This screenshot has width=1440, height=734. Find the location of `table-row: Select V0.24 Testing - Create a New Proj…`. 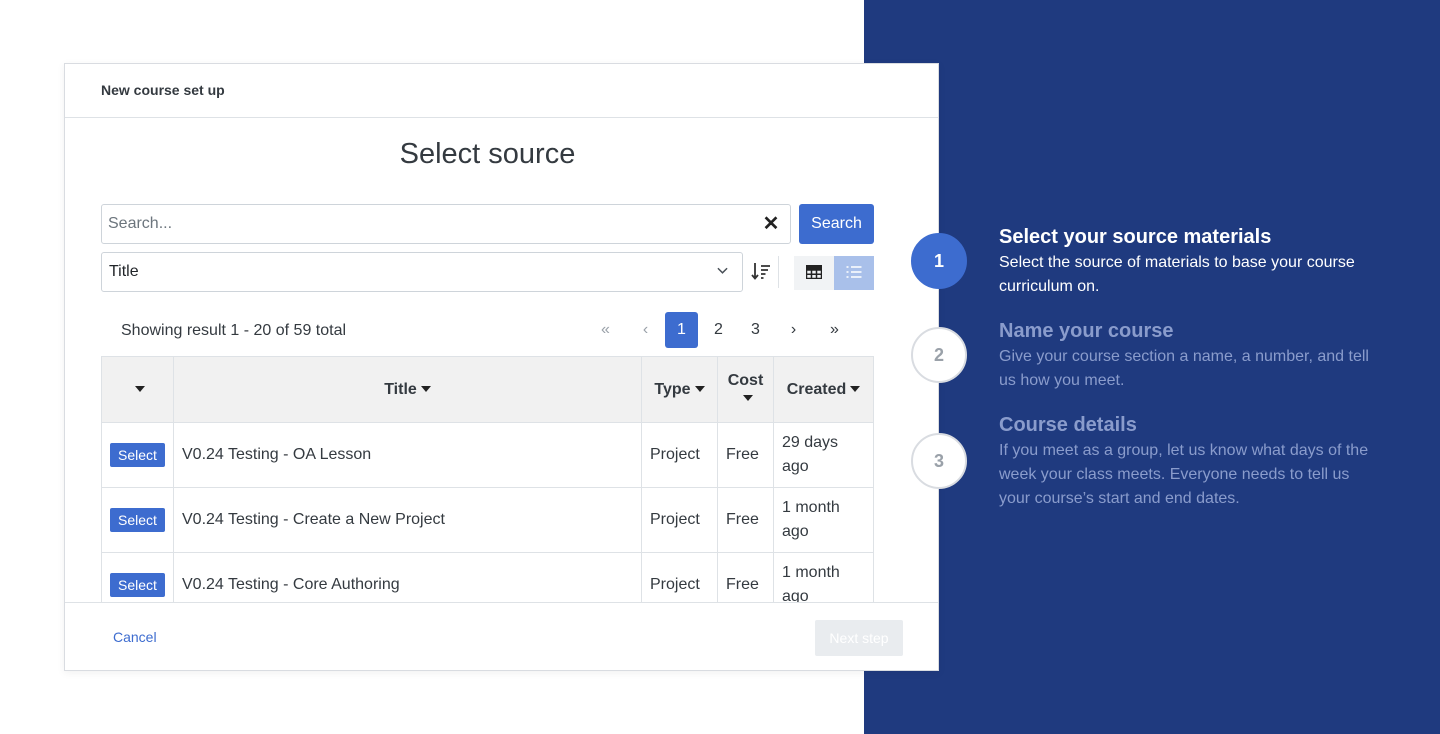

table-row: Select V0.24 Testing - Create a New Proj… is located at coordinates (487, 520).